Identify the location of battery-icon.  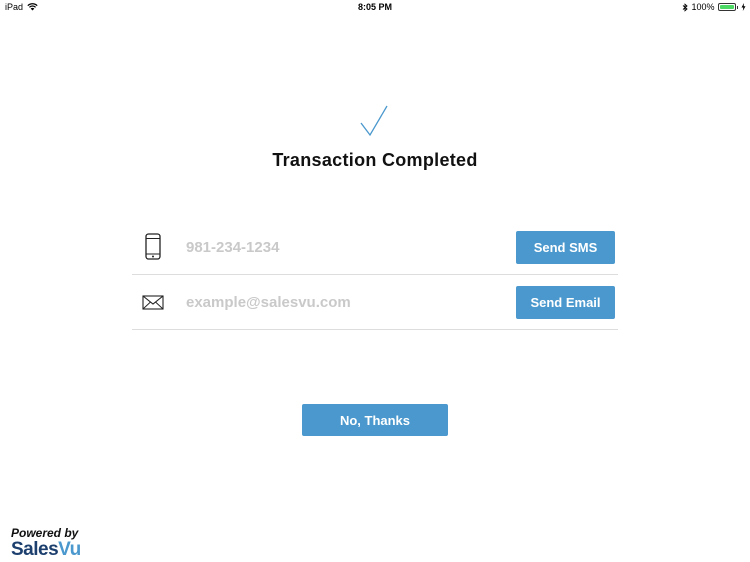
(726, 7).